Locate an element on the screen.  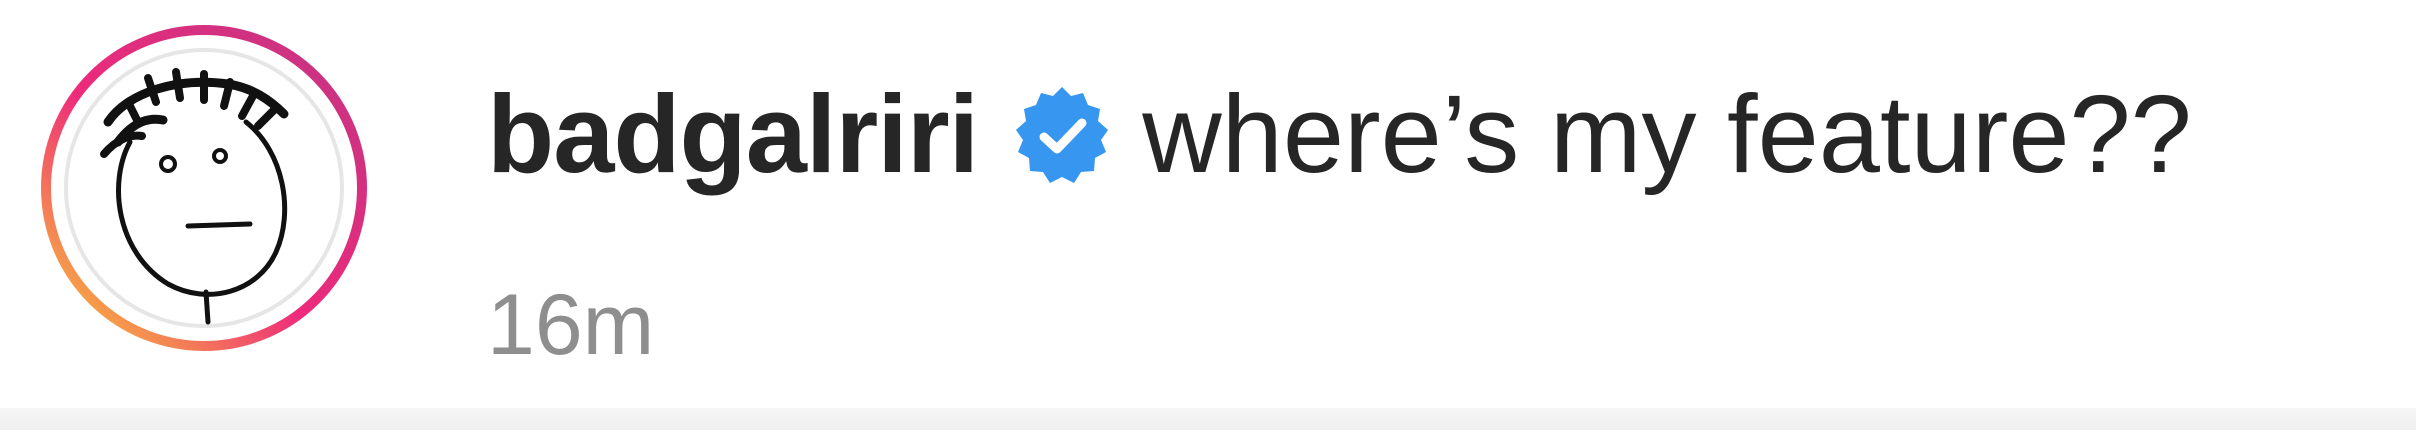
comment-timestamp: 16m is located at coordinates (570, 325).